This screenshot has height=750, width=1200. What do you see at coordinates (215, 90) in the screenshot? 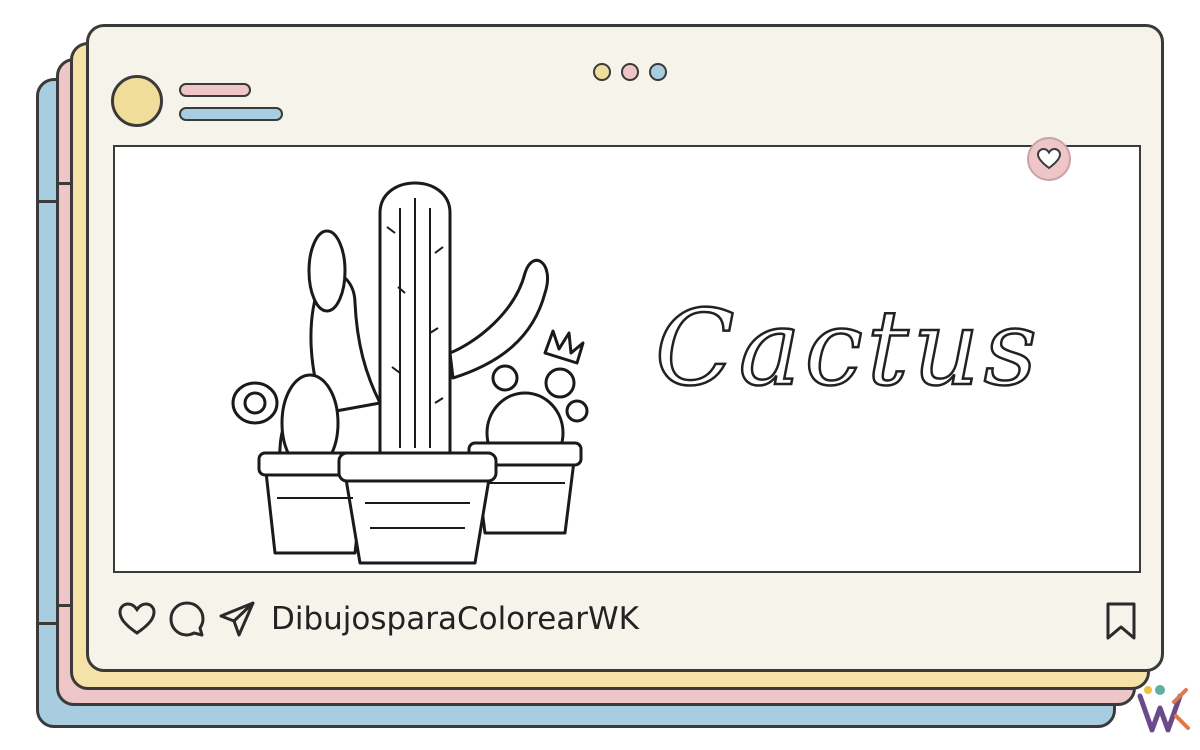
I see `profile-name-bar` at bounding box center [215, 90].